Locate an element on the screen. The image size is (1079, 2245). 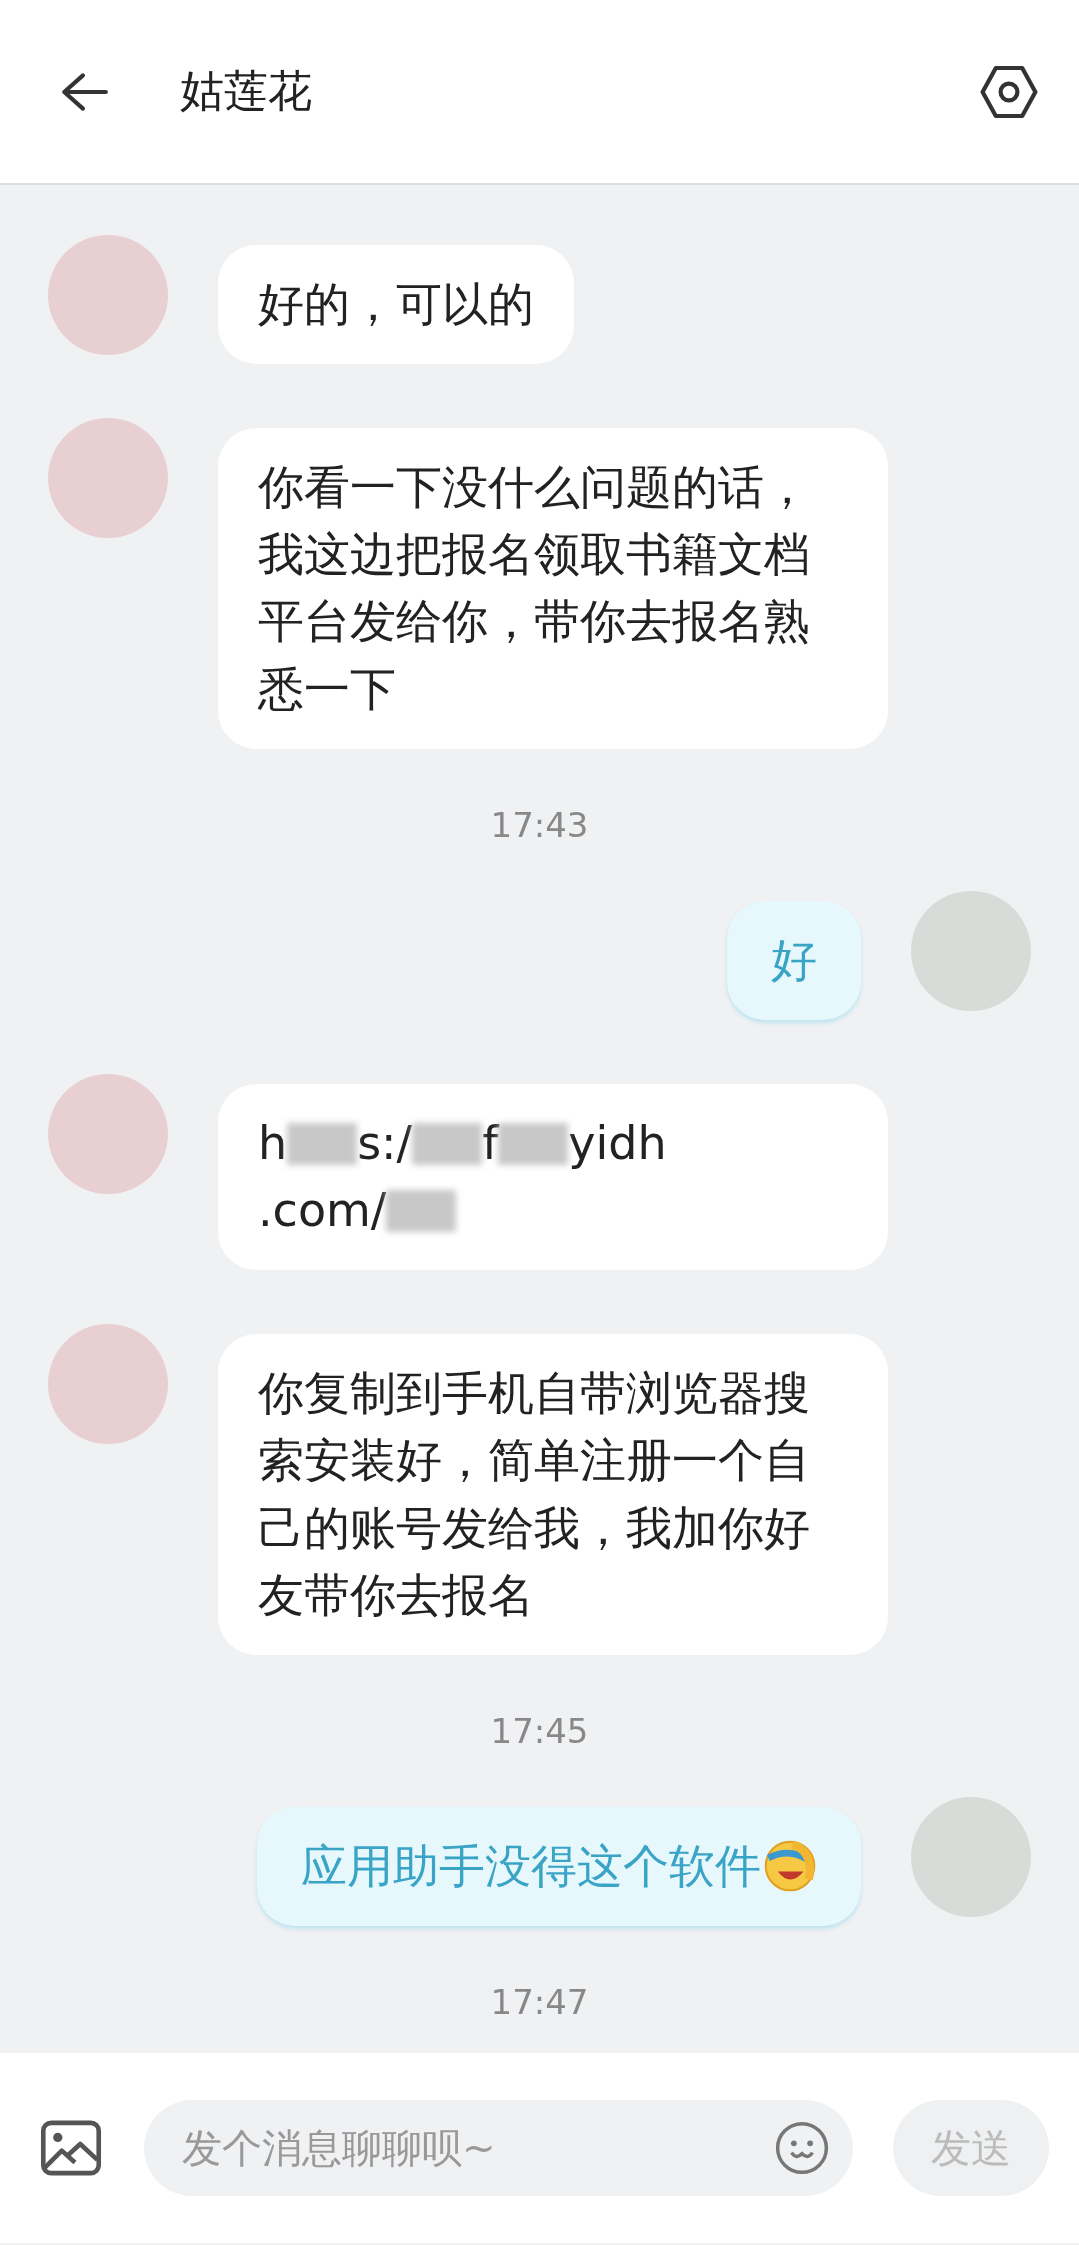
timestamp: 17:43 is located at coordinates (539, 824).